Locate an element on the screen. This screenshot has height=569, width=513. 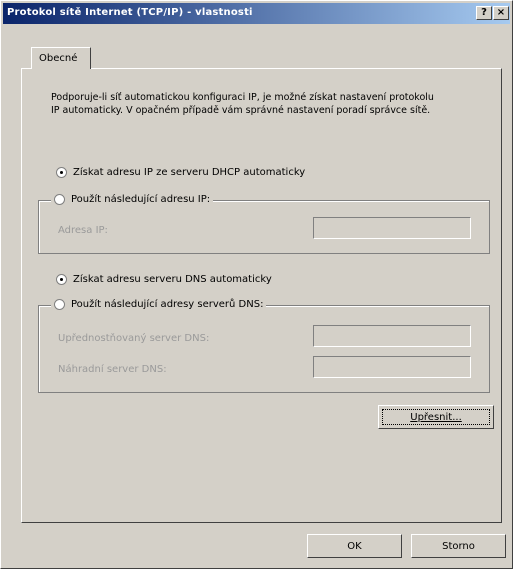
help-button: ? is located at coordinates (484, 13).